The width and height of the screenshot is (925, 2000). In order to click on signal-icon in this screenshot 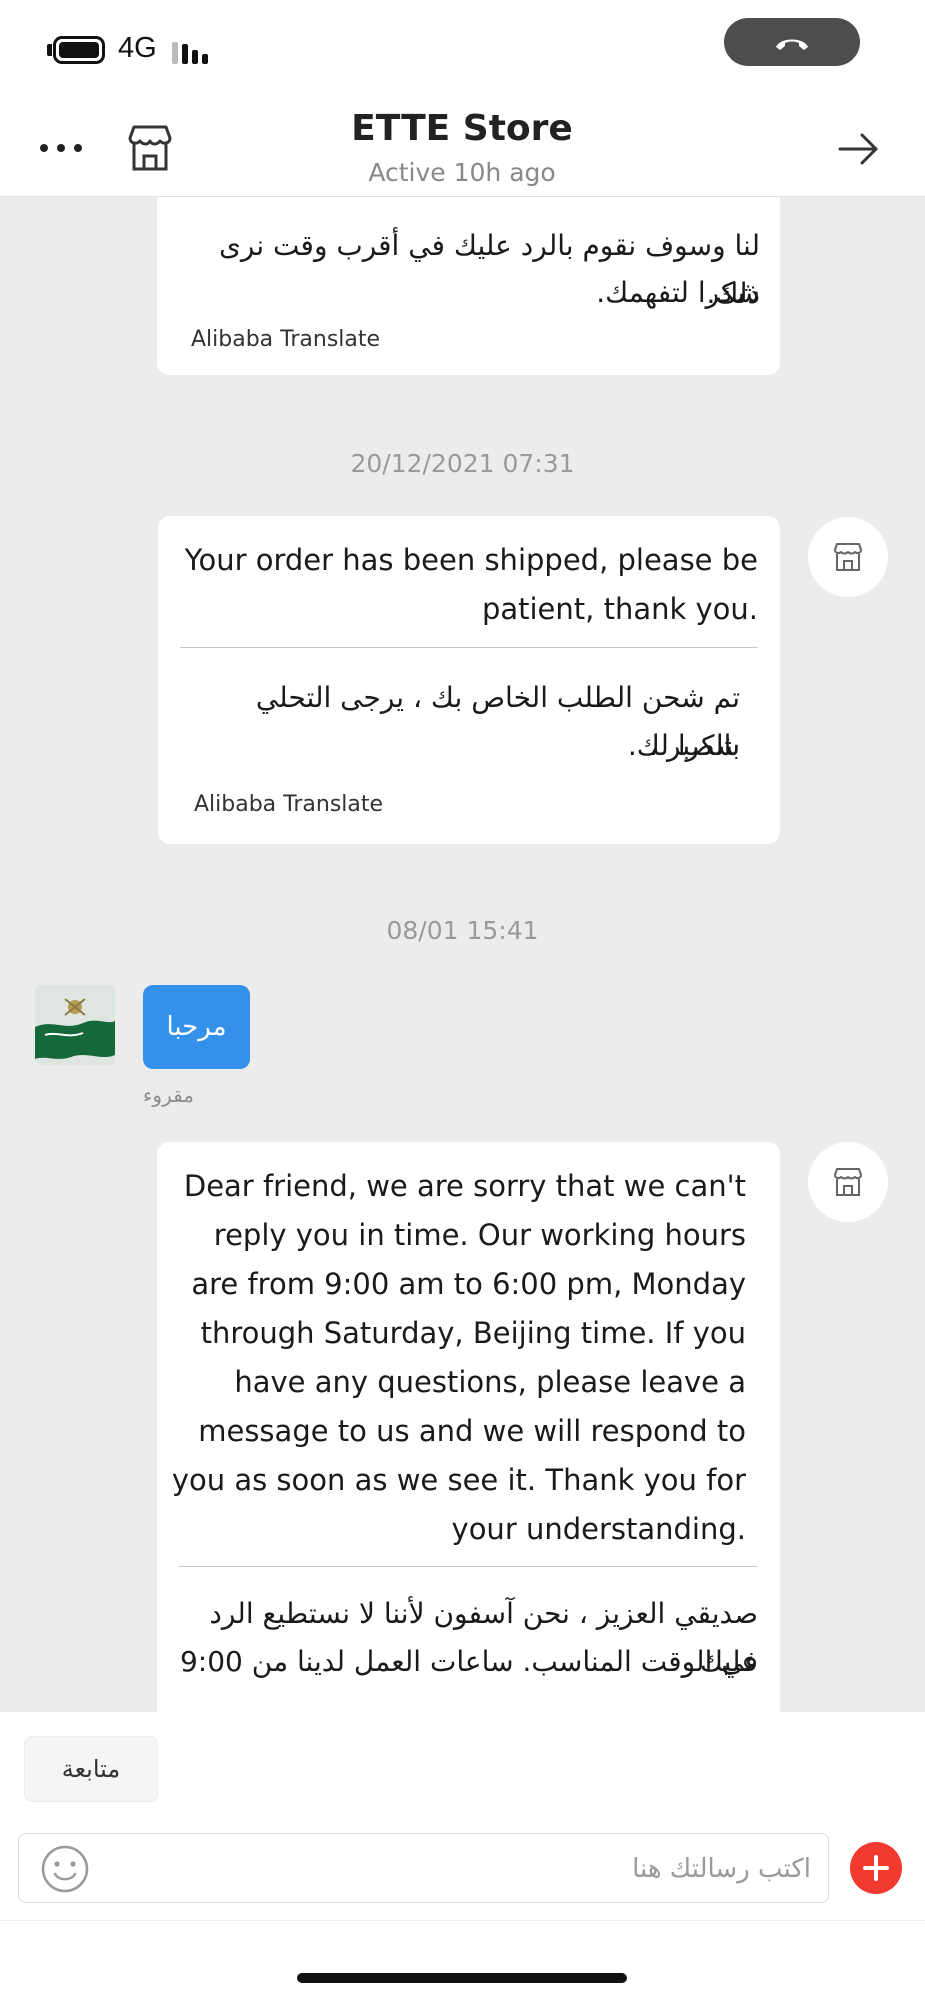, I will do `click(192, 51)`.